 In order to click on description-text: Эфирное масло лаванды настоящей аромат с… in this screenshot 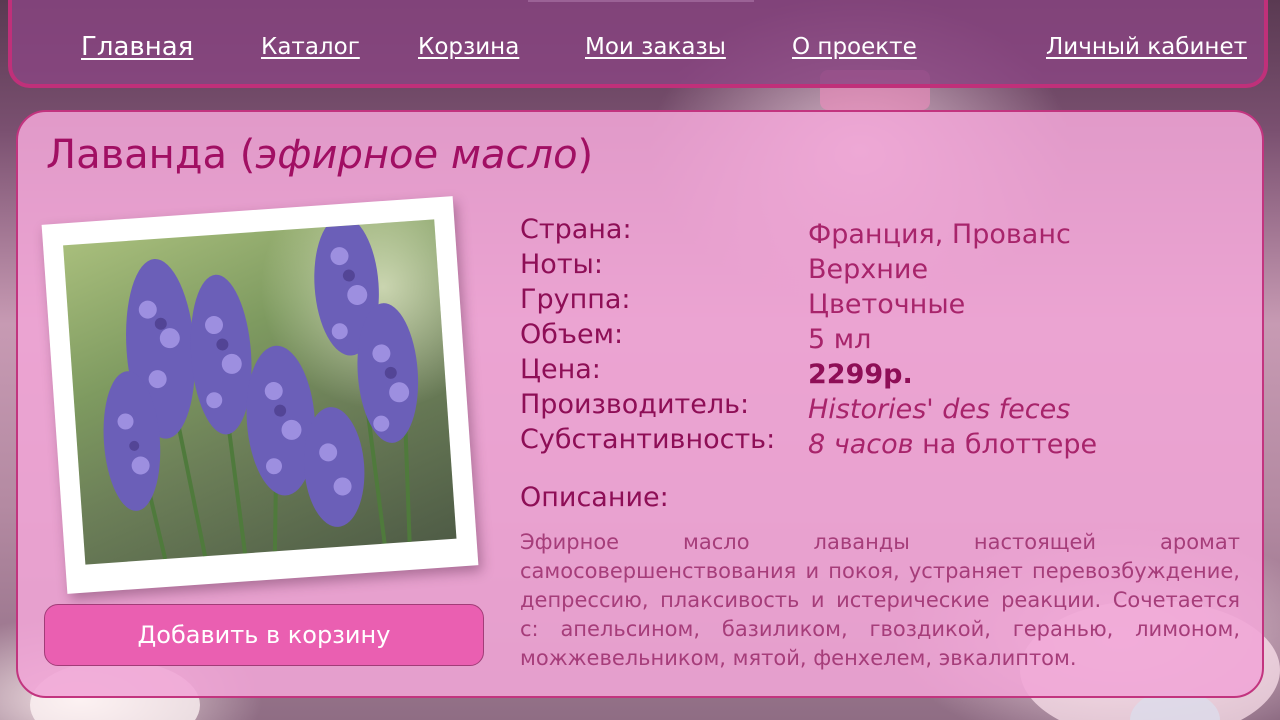, I will do `click(880, 600)`.